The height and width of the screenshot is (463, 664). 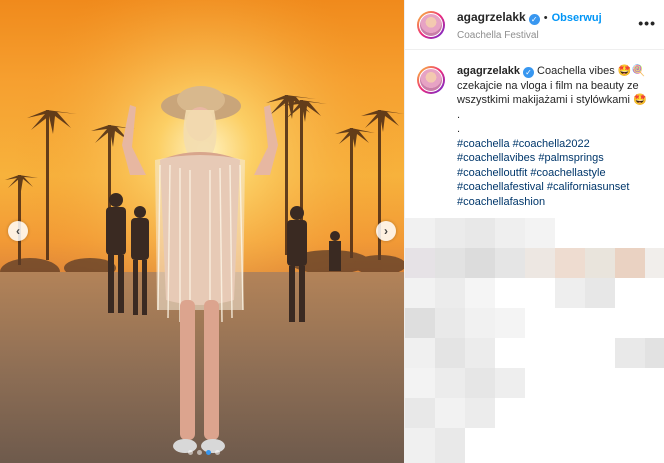 I want to click on location-link: Coachella Festival, so click(x=529, y=36).